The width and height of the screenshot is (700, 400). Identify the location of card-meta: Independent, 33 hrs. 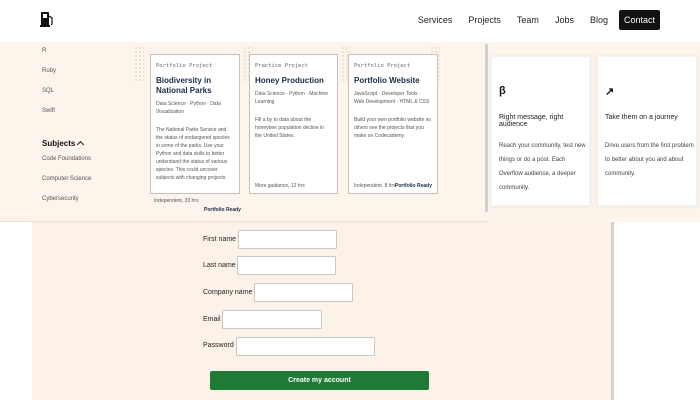
(176, 201).